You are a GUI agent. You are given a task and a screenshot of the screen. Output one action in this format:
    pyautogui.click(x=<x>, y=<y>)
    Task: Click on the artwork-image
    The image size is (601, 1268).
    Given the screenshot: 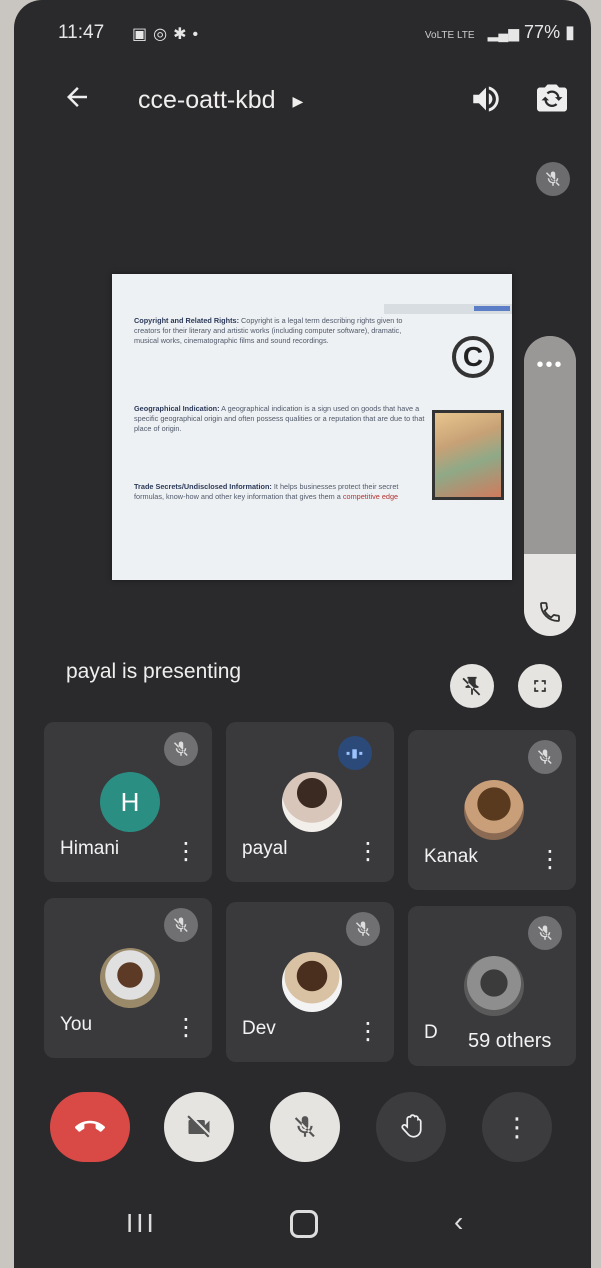 What is the action you would take?
    pyautogui.click(x=468, y=455)
    